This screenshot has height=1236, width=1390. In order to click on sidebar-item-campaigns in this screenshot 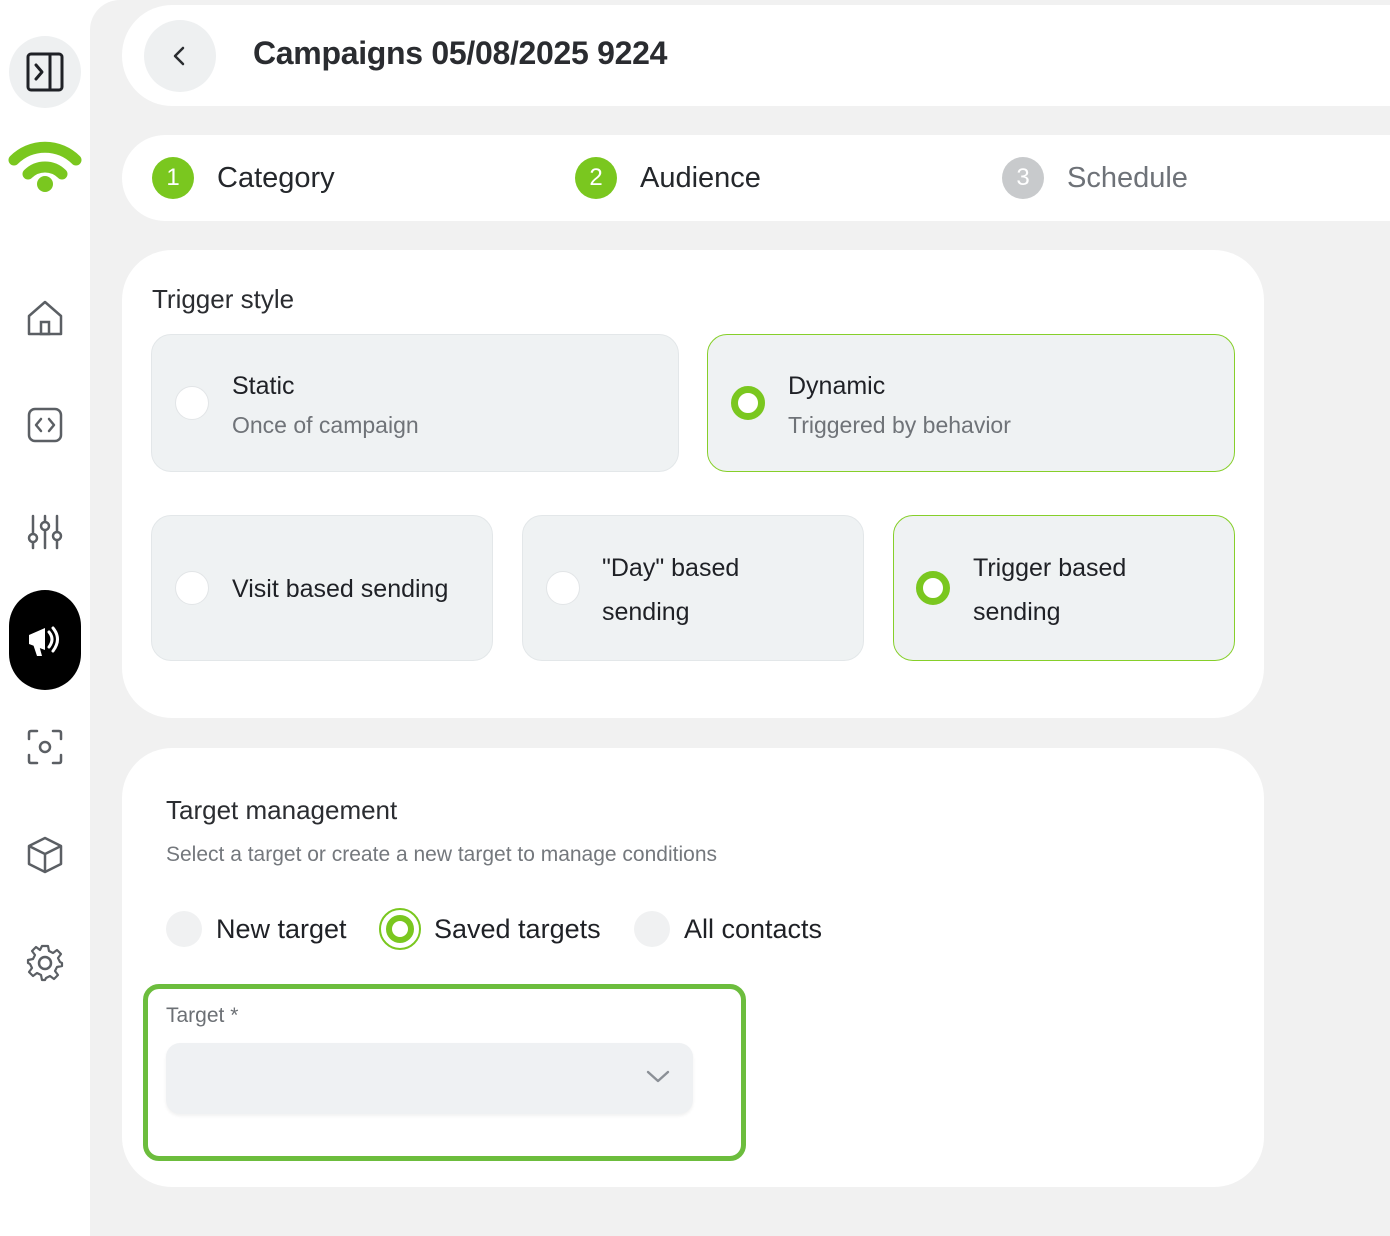, I will do `click(45, 640)`.